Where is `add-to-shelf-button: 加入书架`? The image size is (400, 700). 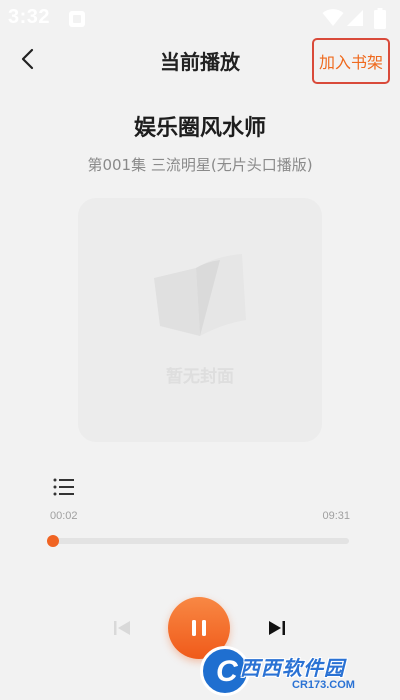 add-to-shelf-button: 加入书架 is located at coordinates (351, 61).